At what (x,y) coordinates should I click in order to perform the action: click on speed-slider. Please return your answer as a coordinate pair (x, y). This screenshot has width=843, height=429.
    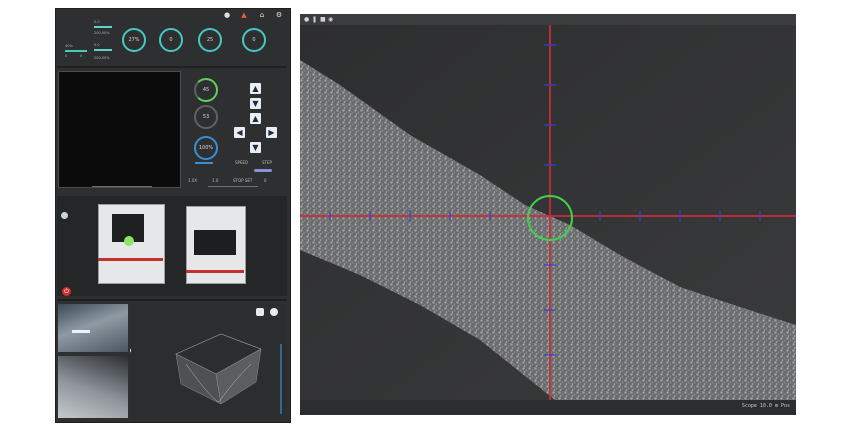
    Looking at the image, I should click on (263, 170).